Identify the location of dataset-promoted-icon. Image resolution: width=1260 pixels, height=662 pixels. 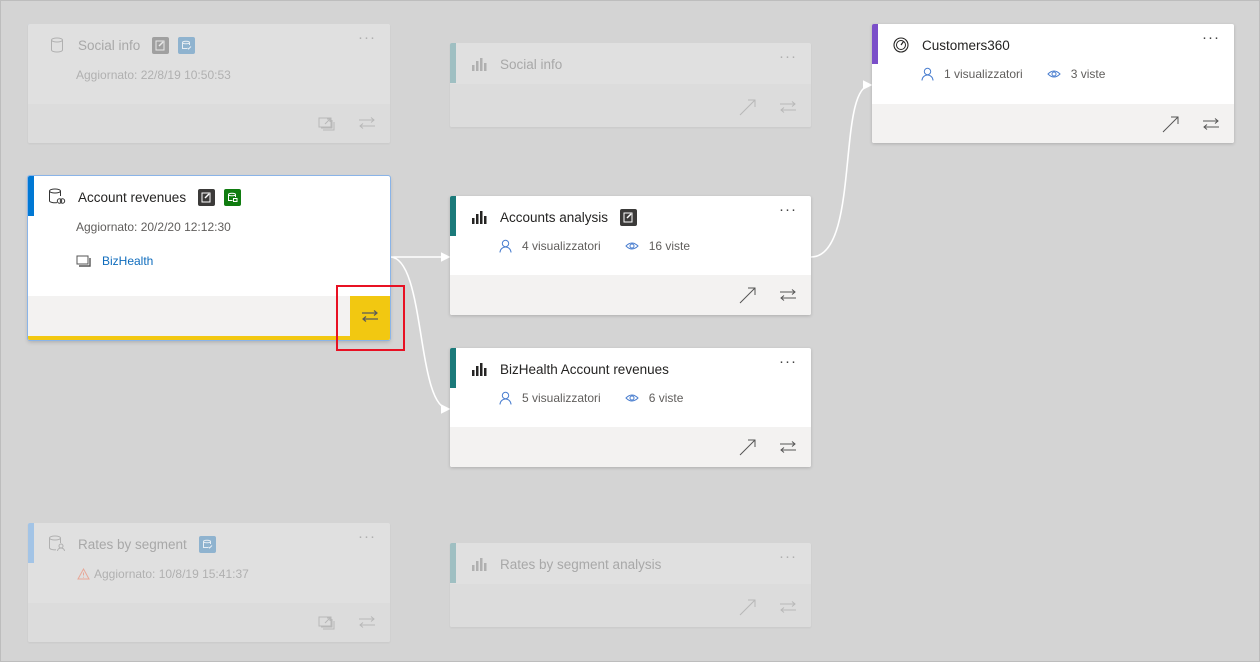
(233, 197).